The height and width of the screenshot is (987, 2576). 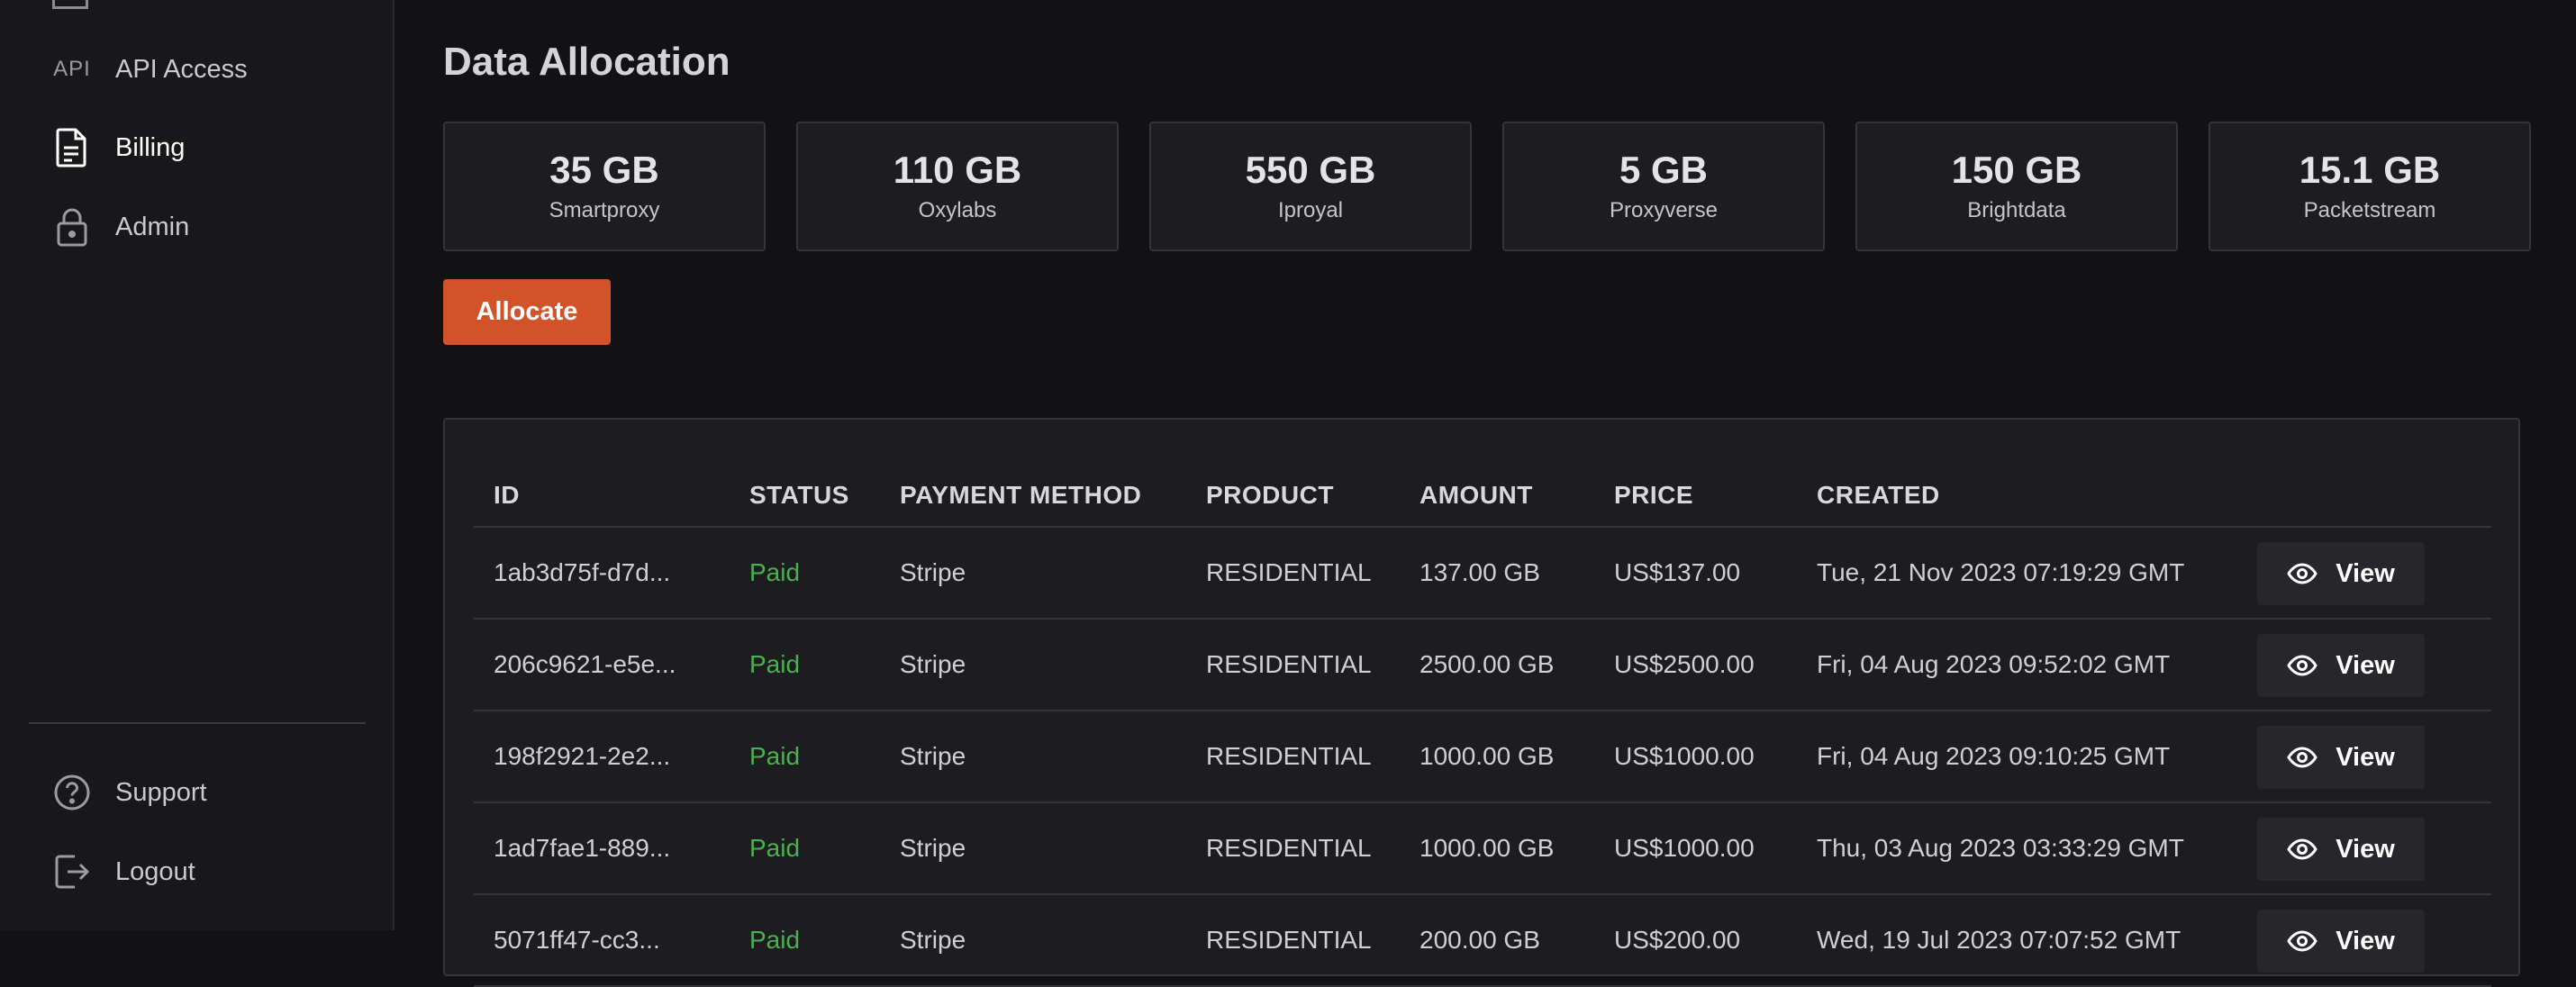 What do you see at coordinates (197, 723) in the screenshot?
I see `sidebar-divider` at bounding box center [197, 723].